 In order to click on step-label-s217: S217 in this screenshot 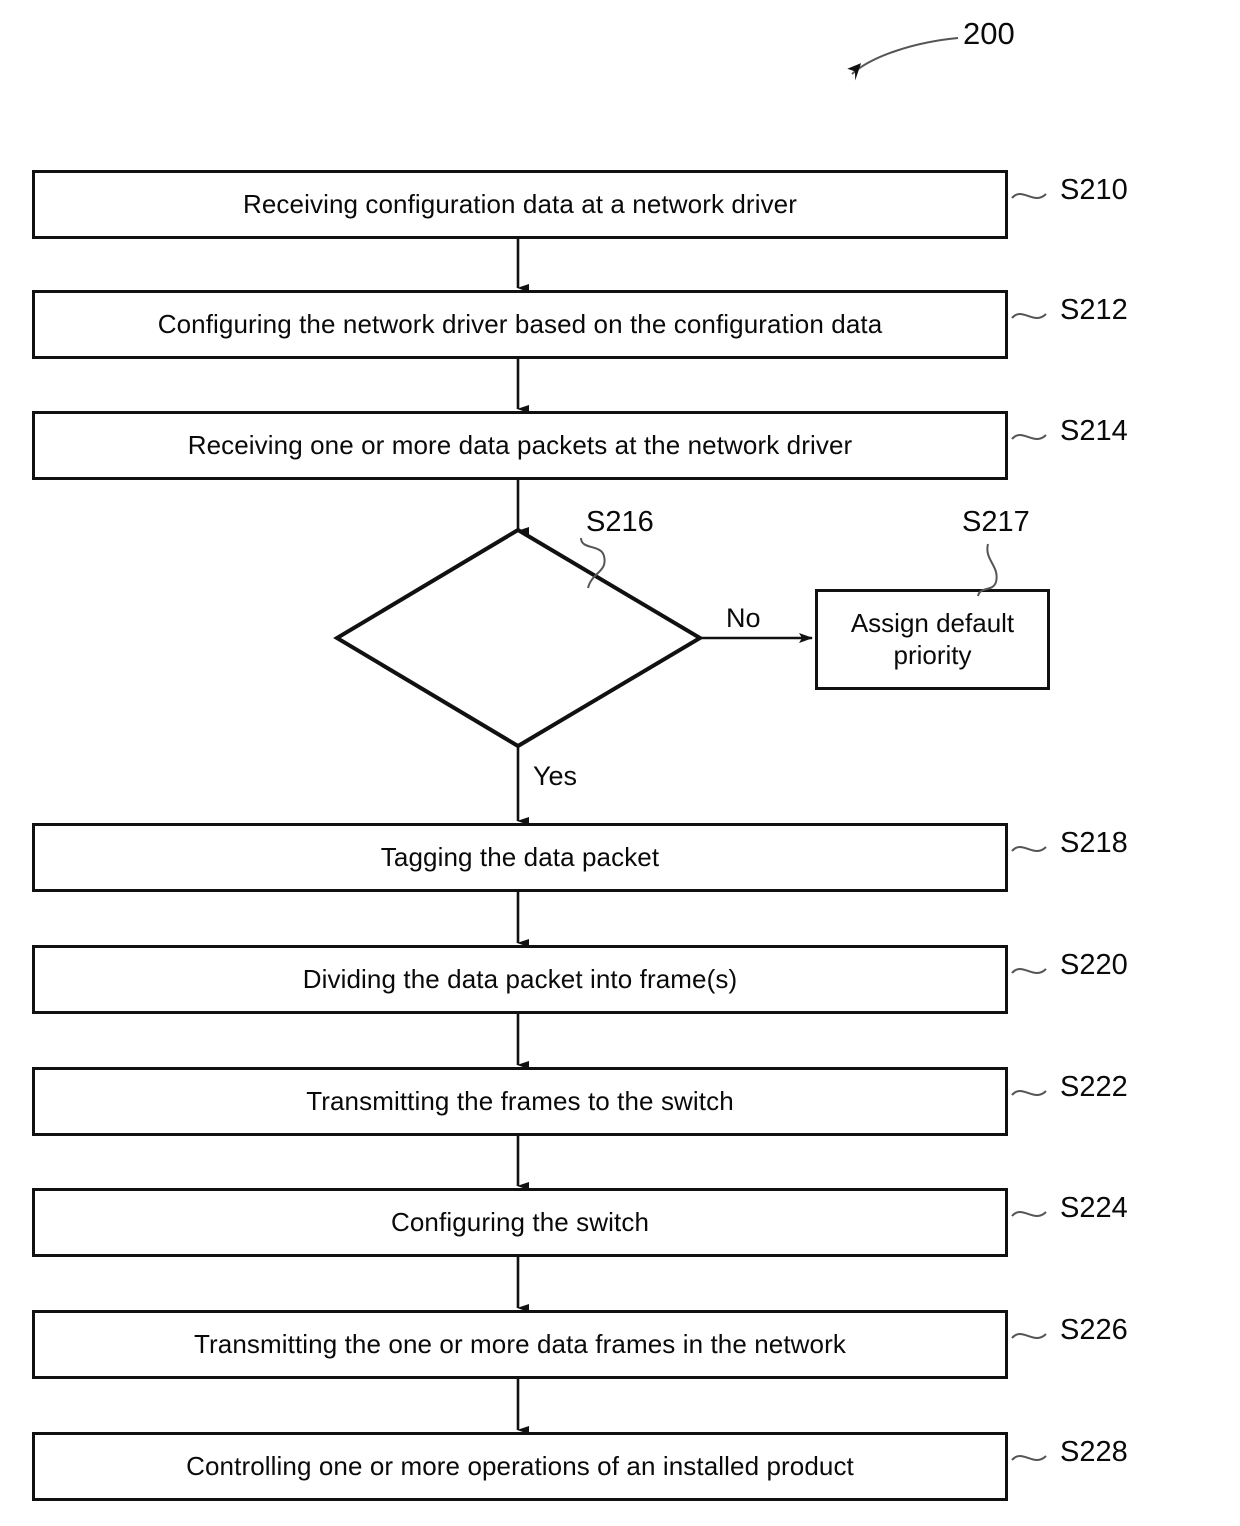, I will do `click(996, 522)`.